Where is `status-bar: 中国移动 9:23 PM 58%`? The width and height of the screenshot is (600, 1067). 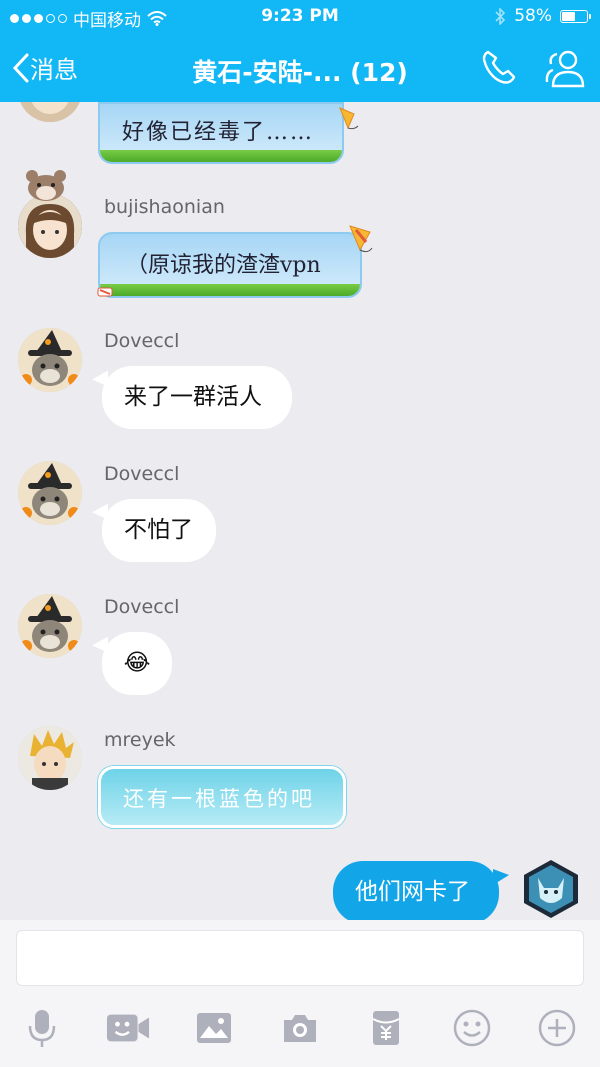
status-bar: 中国移动 9:23 PM 58% is located at coordinates (300, 17).